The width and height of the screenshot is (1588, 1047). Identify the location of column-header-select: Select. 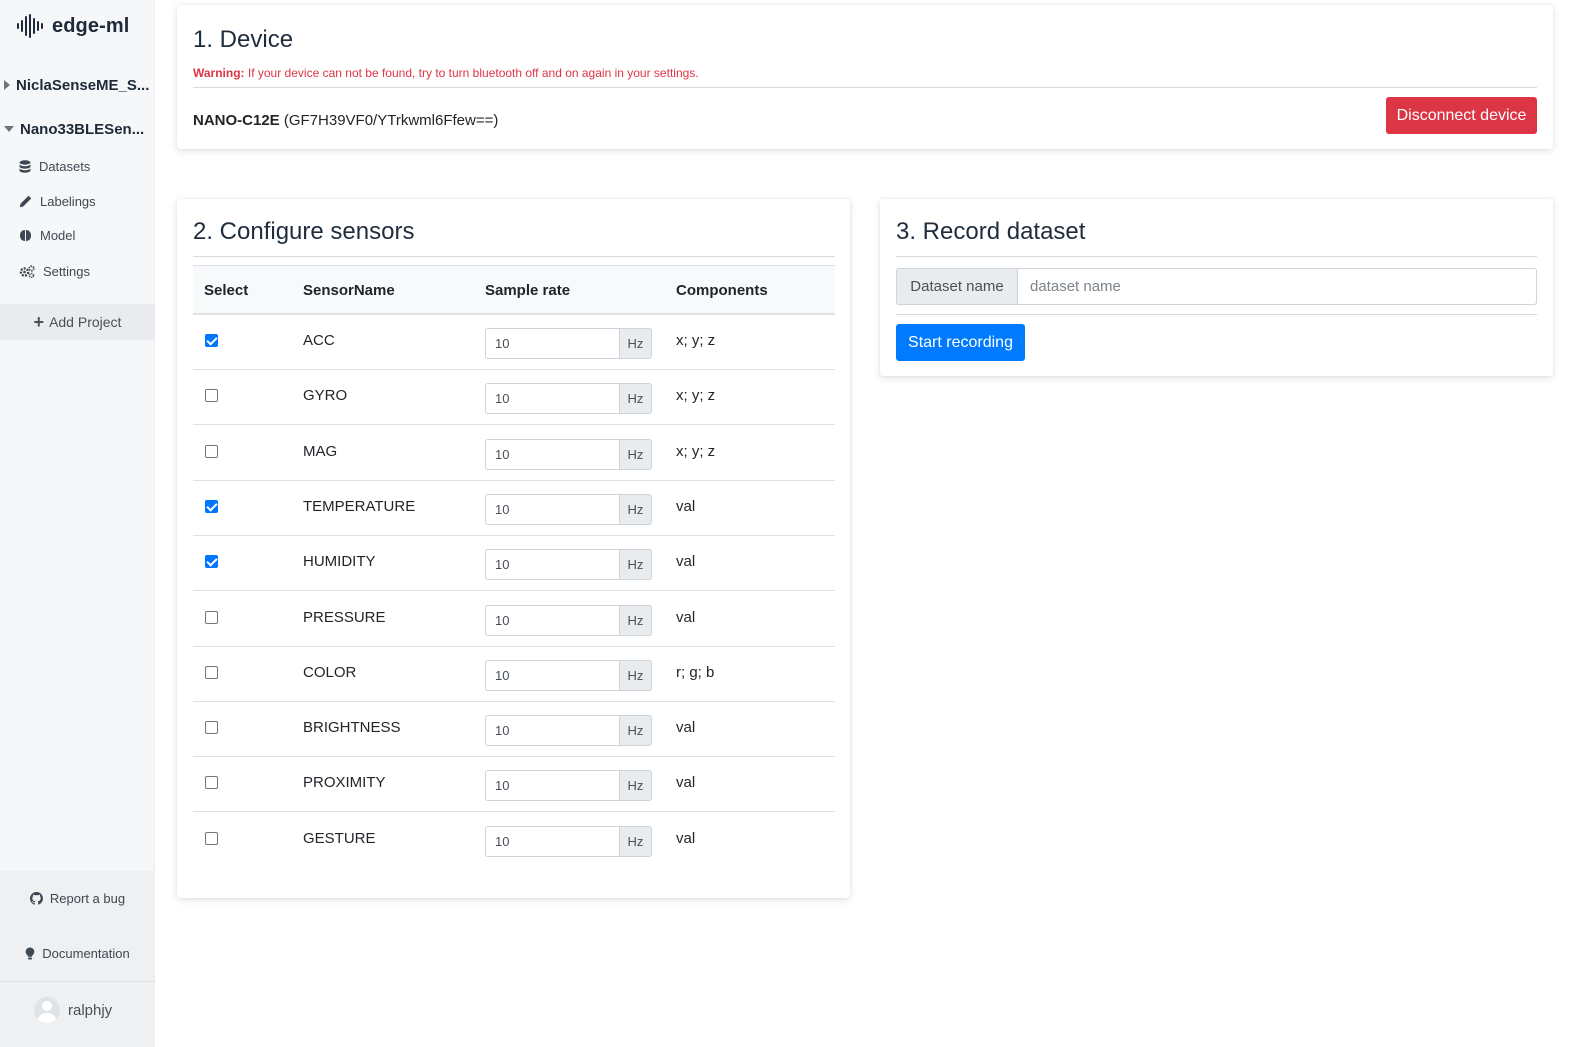
(226, 290).